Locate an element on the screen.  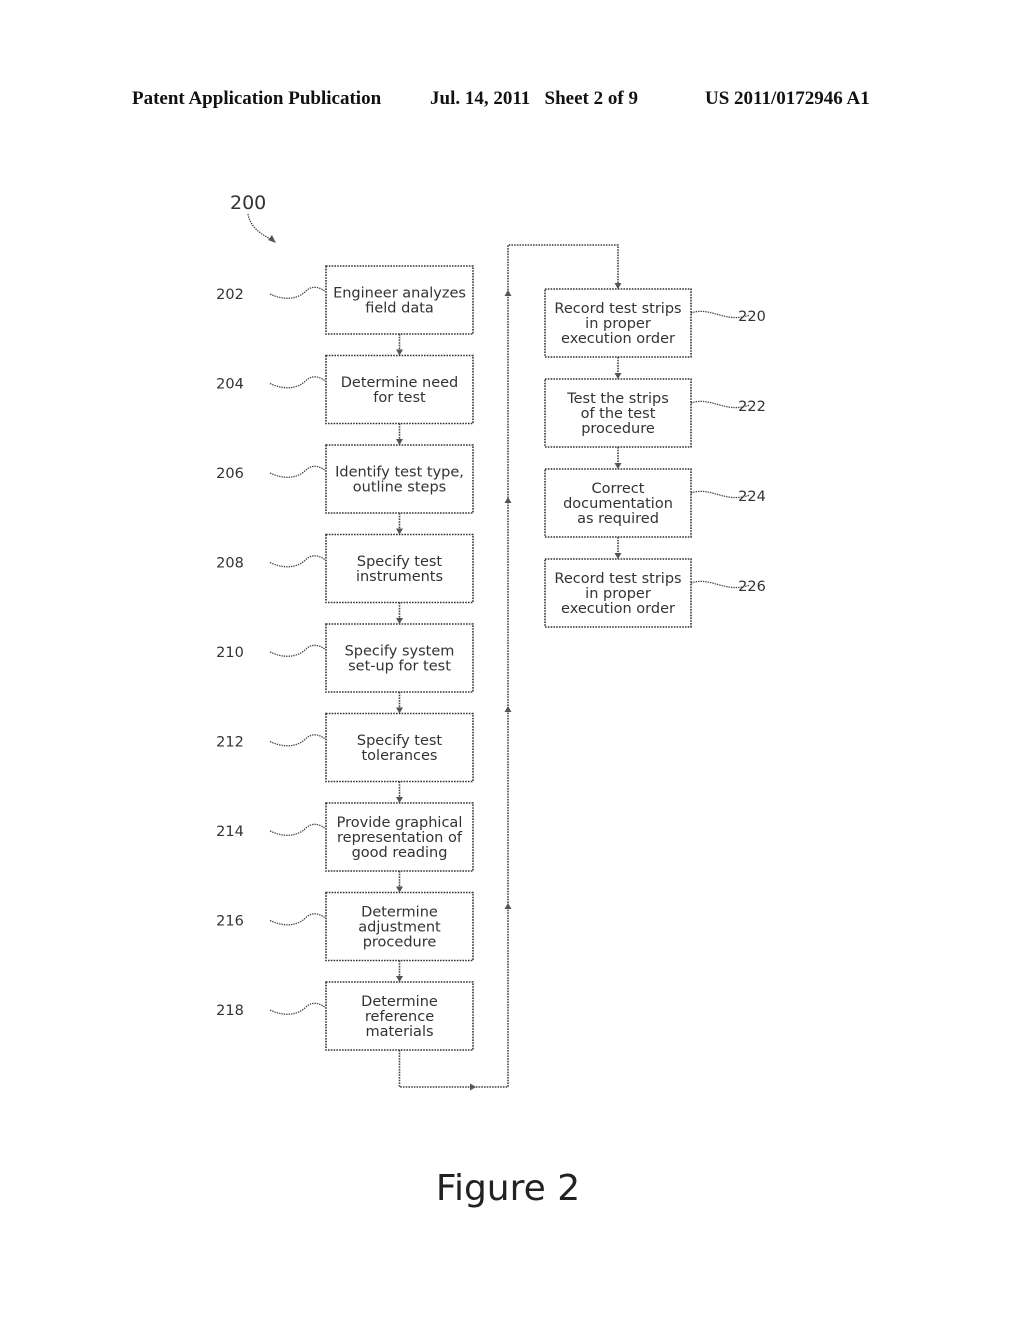
step-text-line: Provide graphical is located at coordinates (400, 823).